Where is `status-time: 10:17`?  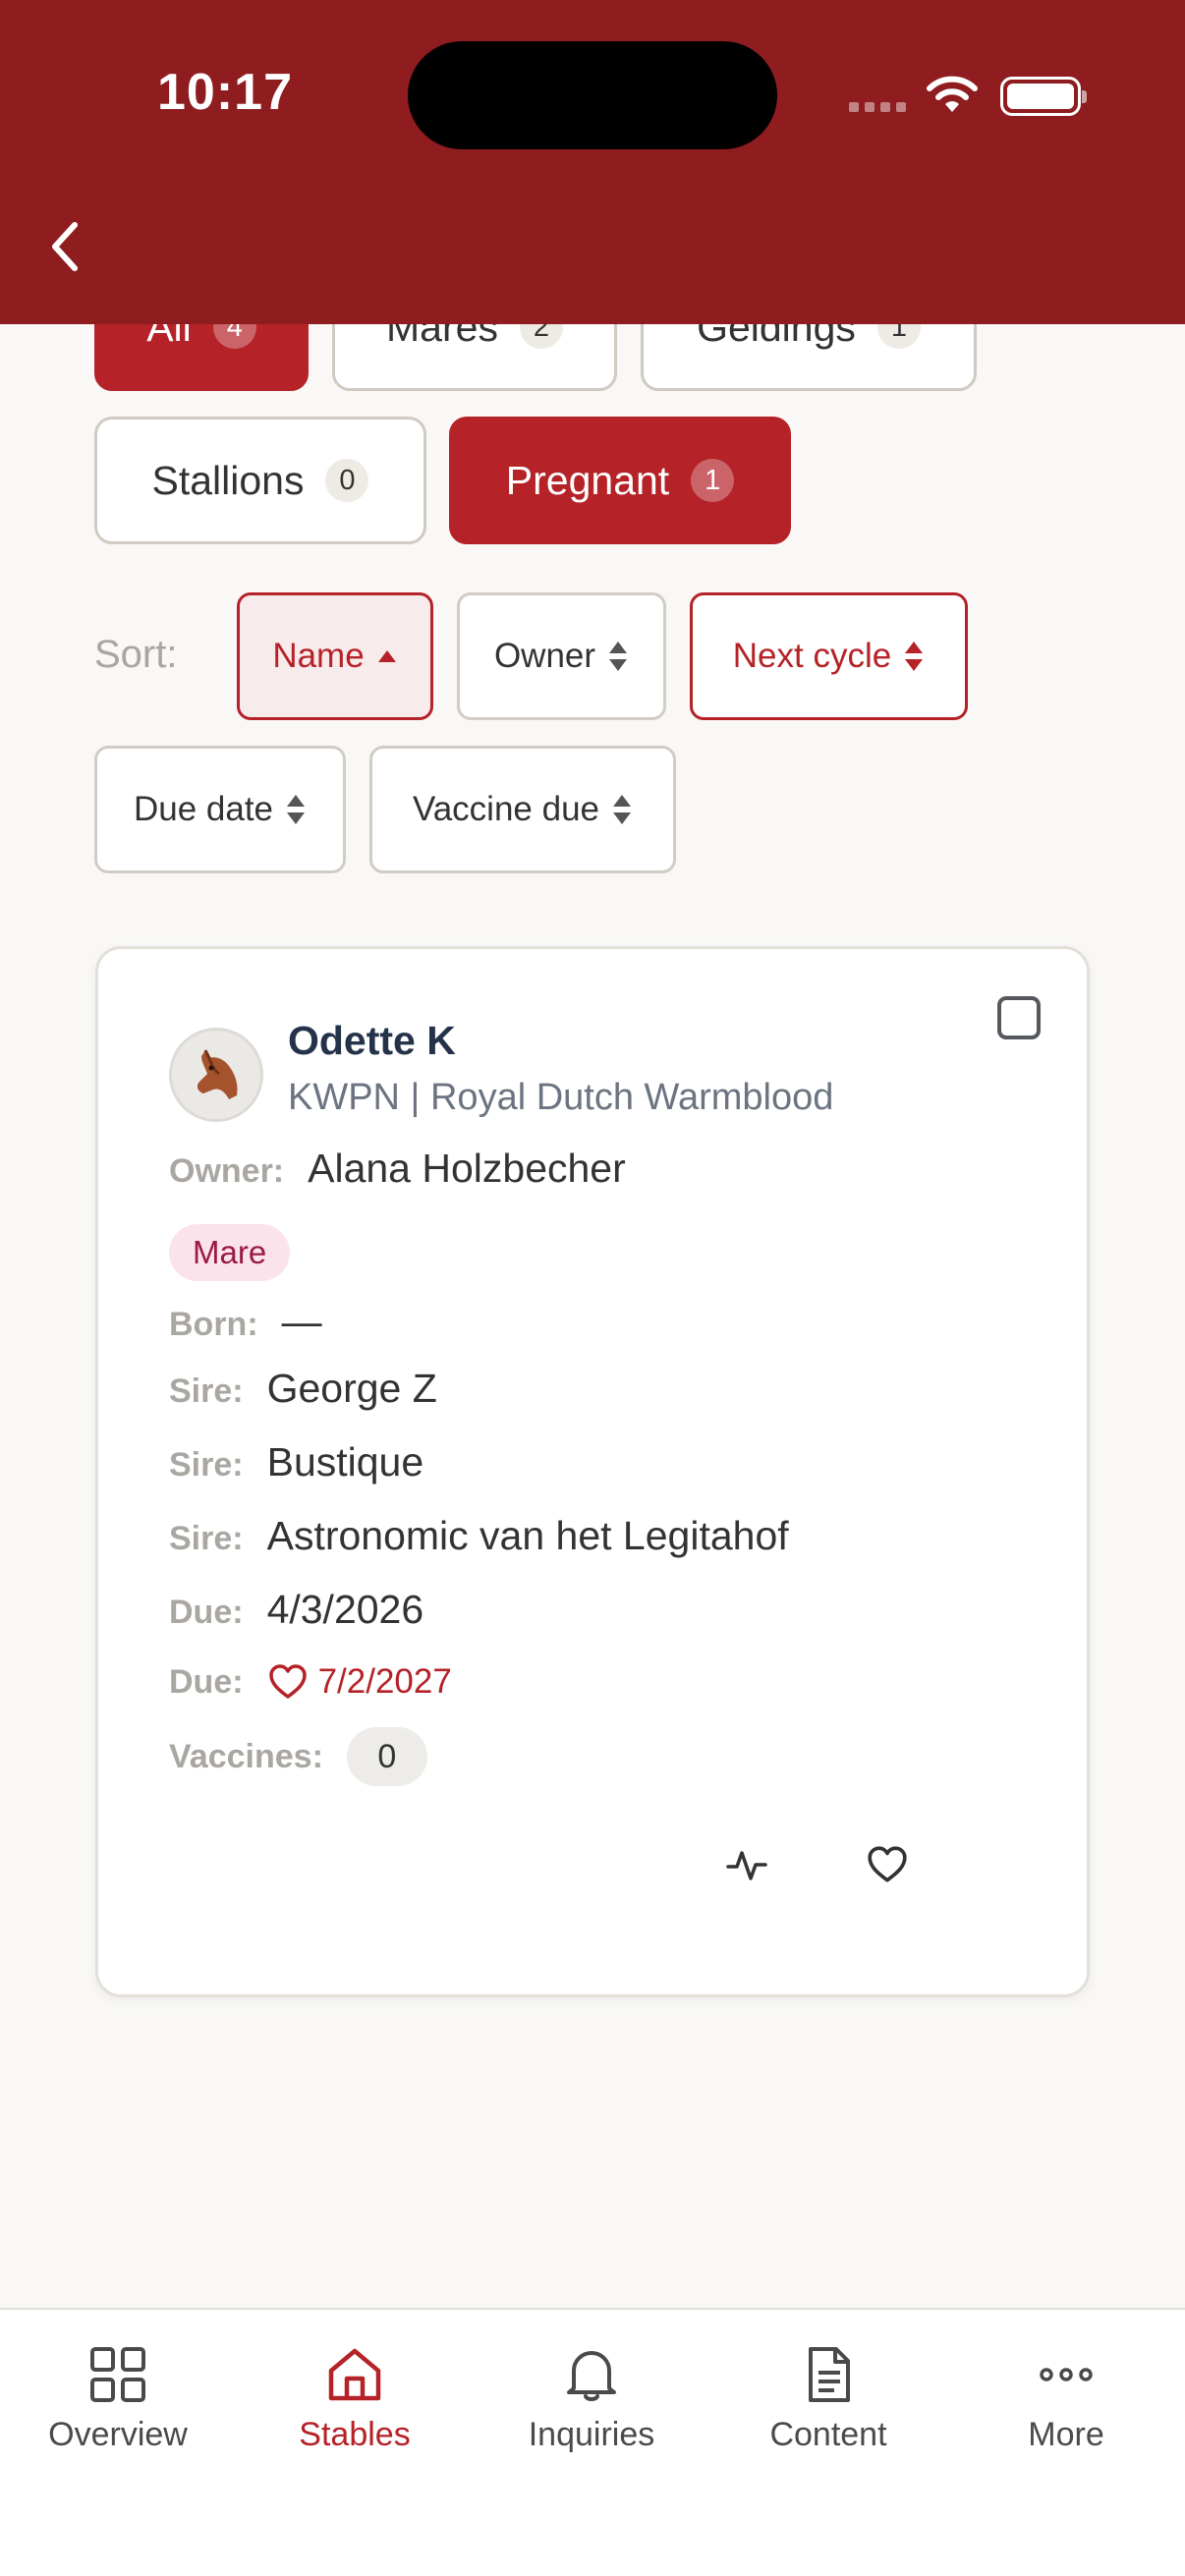 status-time: 10:17 is located at coordinates (225, 92).